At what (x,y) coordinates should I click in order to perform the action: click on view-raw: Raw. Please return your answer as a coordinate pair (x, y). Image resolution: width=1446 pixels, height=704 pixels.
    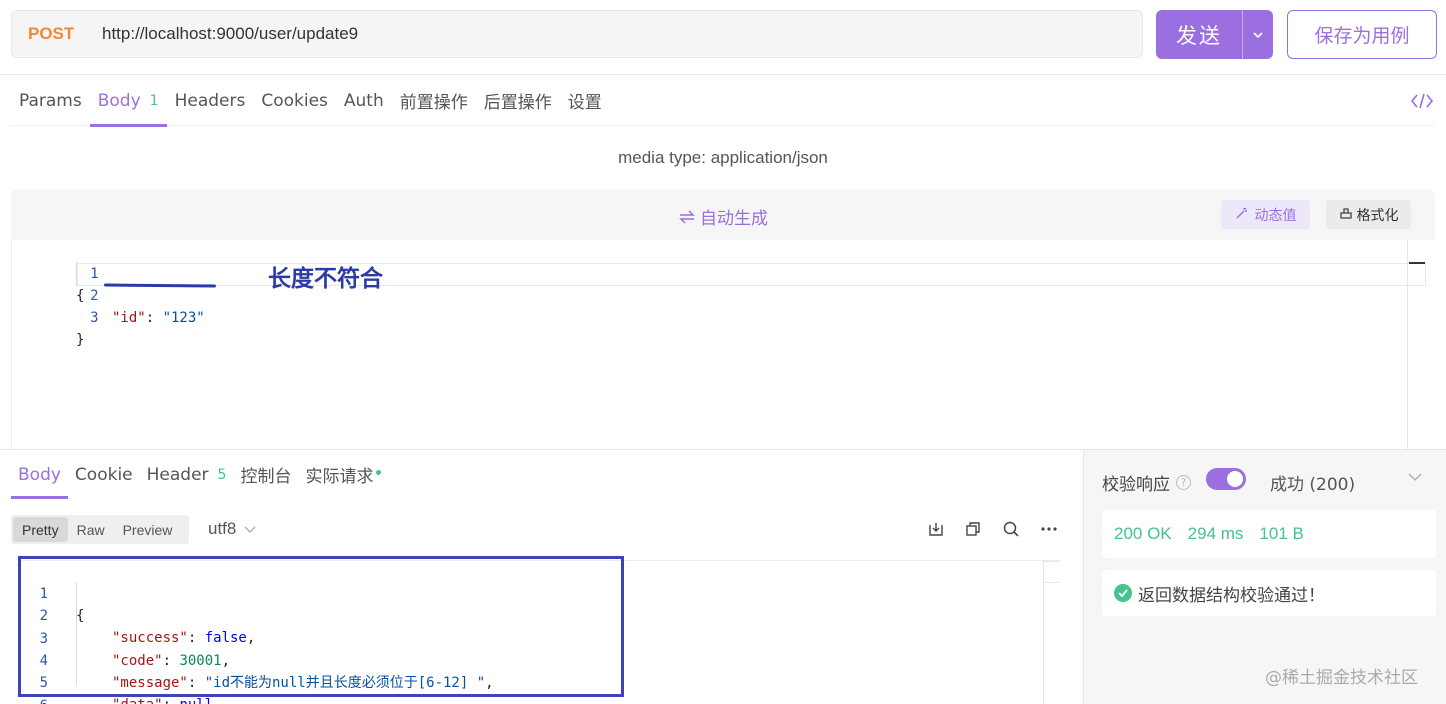
    Looking at the image, I should click on (91, 529).